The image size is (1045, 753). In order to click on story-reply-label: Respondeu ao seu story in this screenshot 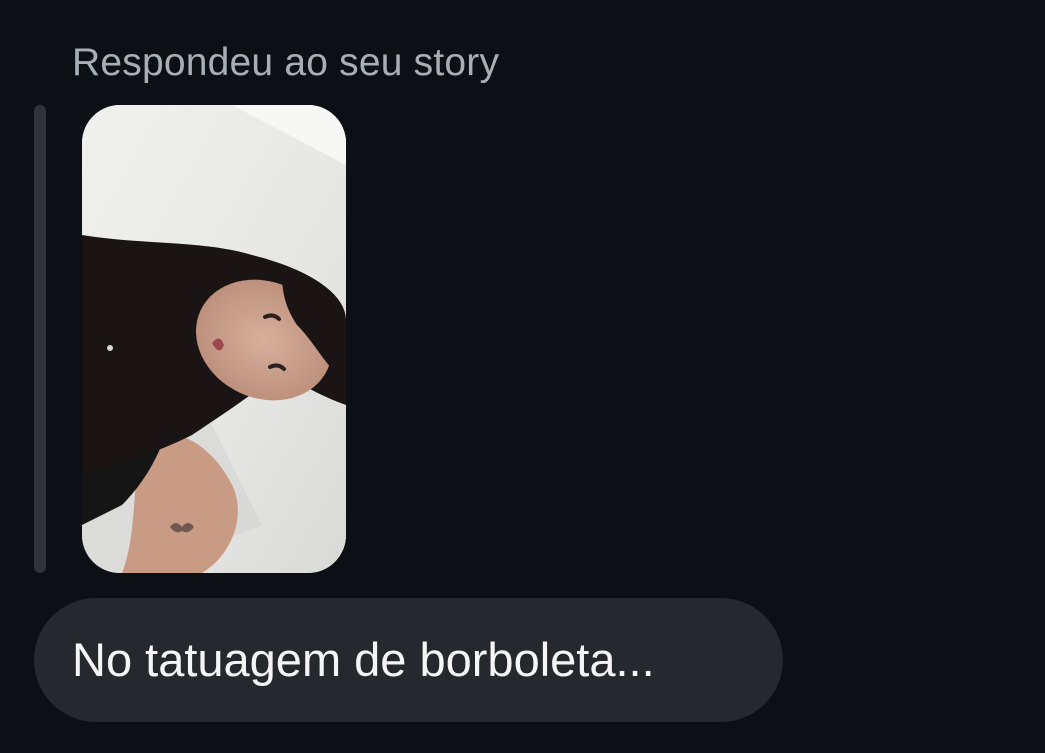, I will do `click(286, 62)`.